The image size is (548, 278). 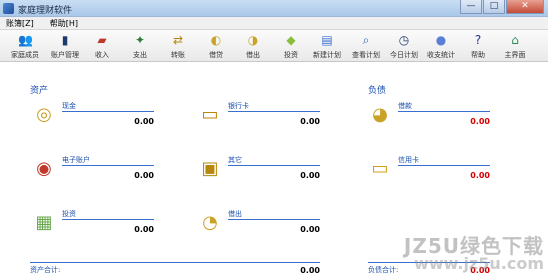 I want to click on assets-total-amount: 0.00, so click(x=310, y=270).